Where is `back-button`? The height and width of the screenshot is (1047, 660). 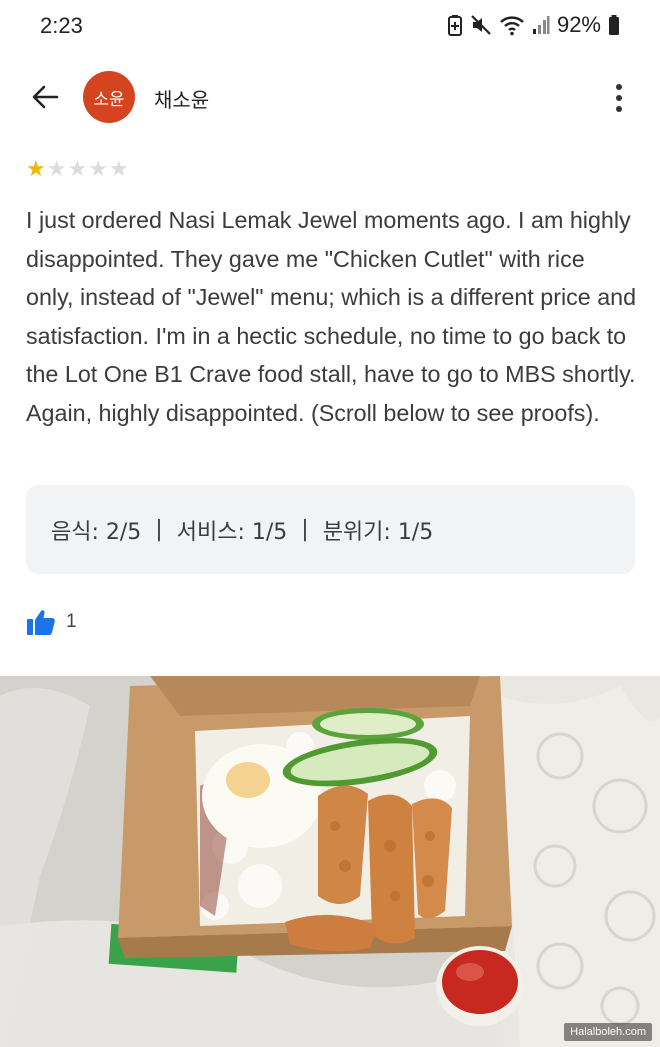 back-button is located at coordinates (45, 97).